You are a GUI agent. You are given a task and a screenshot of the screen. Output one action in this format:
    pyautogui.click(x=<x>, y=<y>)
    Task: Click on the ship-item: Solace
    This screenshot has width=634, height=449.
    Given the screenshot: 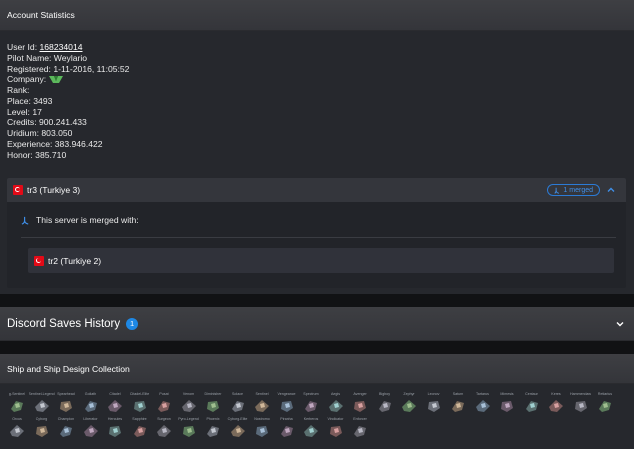 What is the action you would take?
    pyautogui.click(x=238, y=404)
    